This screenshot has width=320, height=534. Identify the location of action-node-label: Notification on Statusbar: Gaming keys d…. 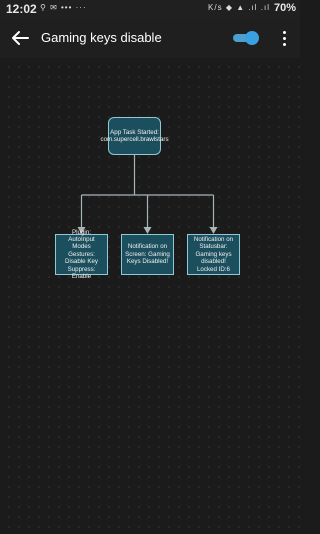
(213, 254).